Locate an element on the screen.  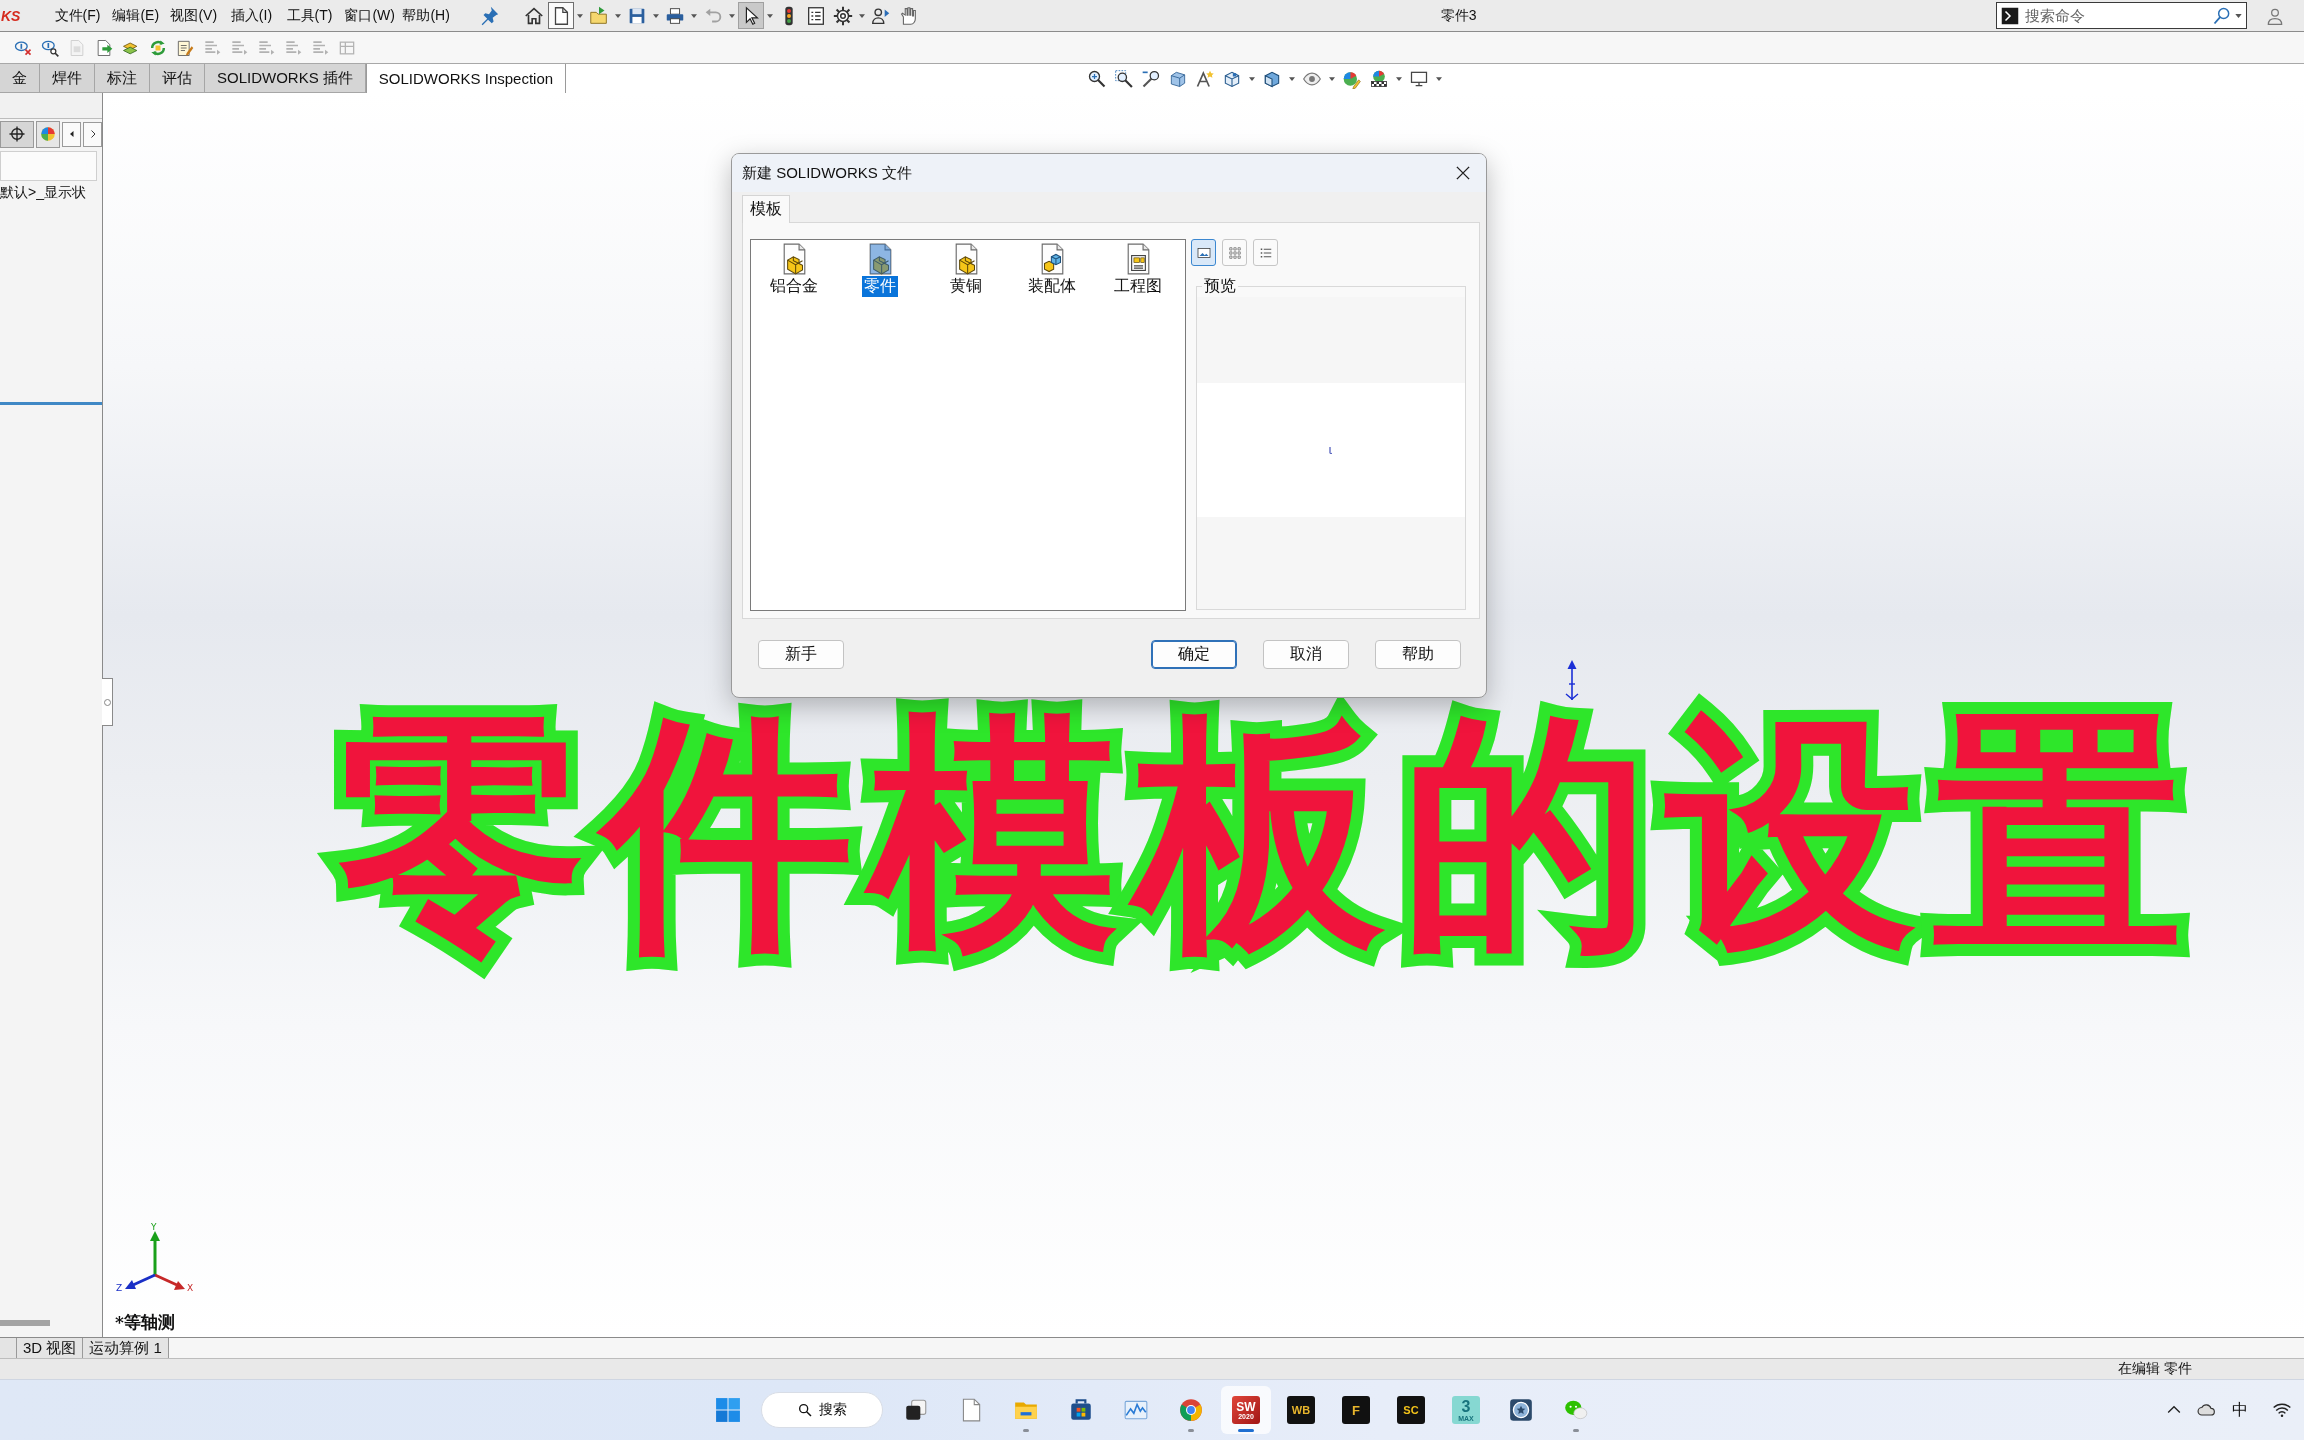
panel-tab is located at coordinates (17, 134).